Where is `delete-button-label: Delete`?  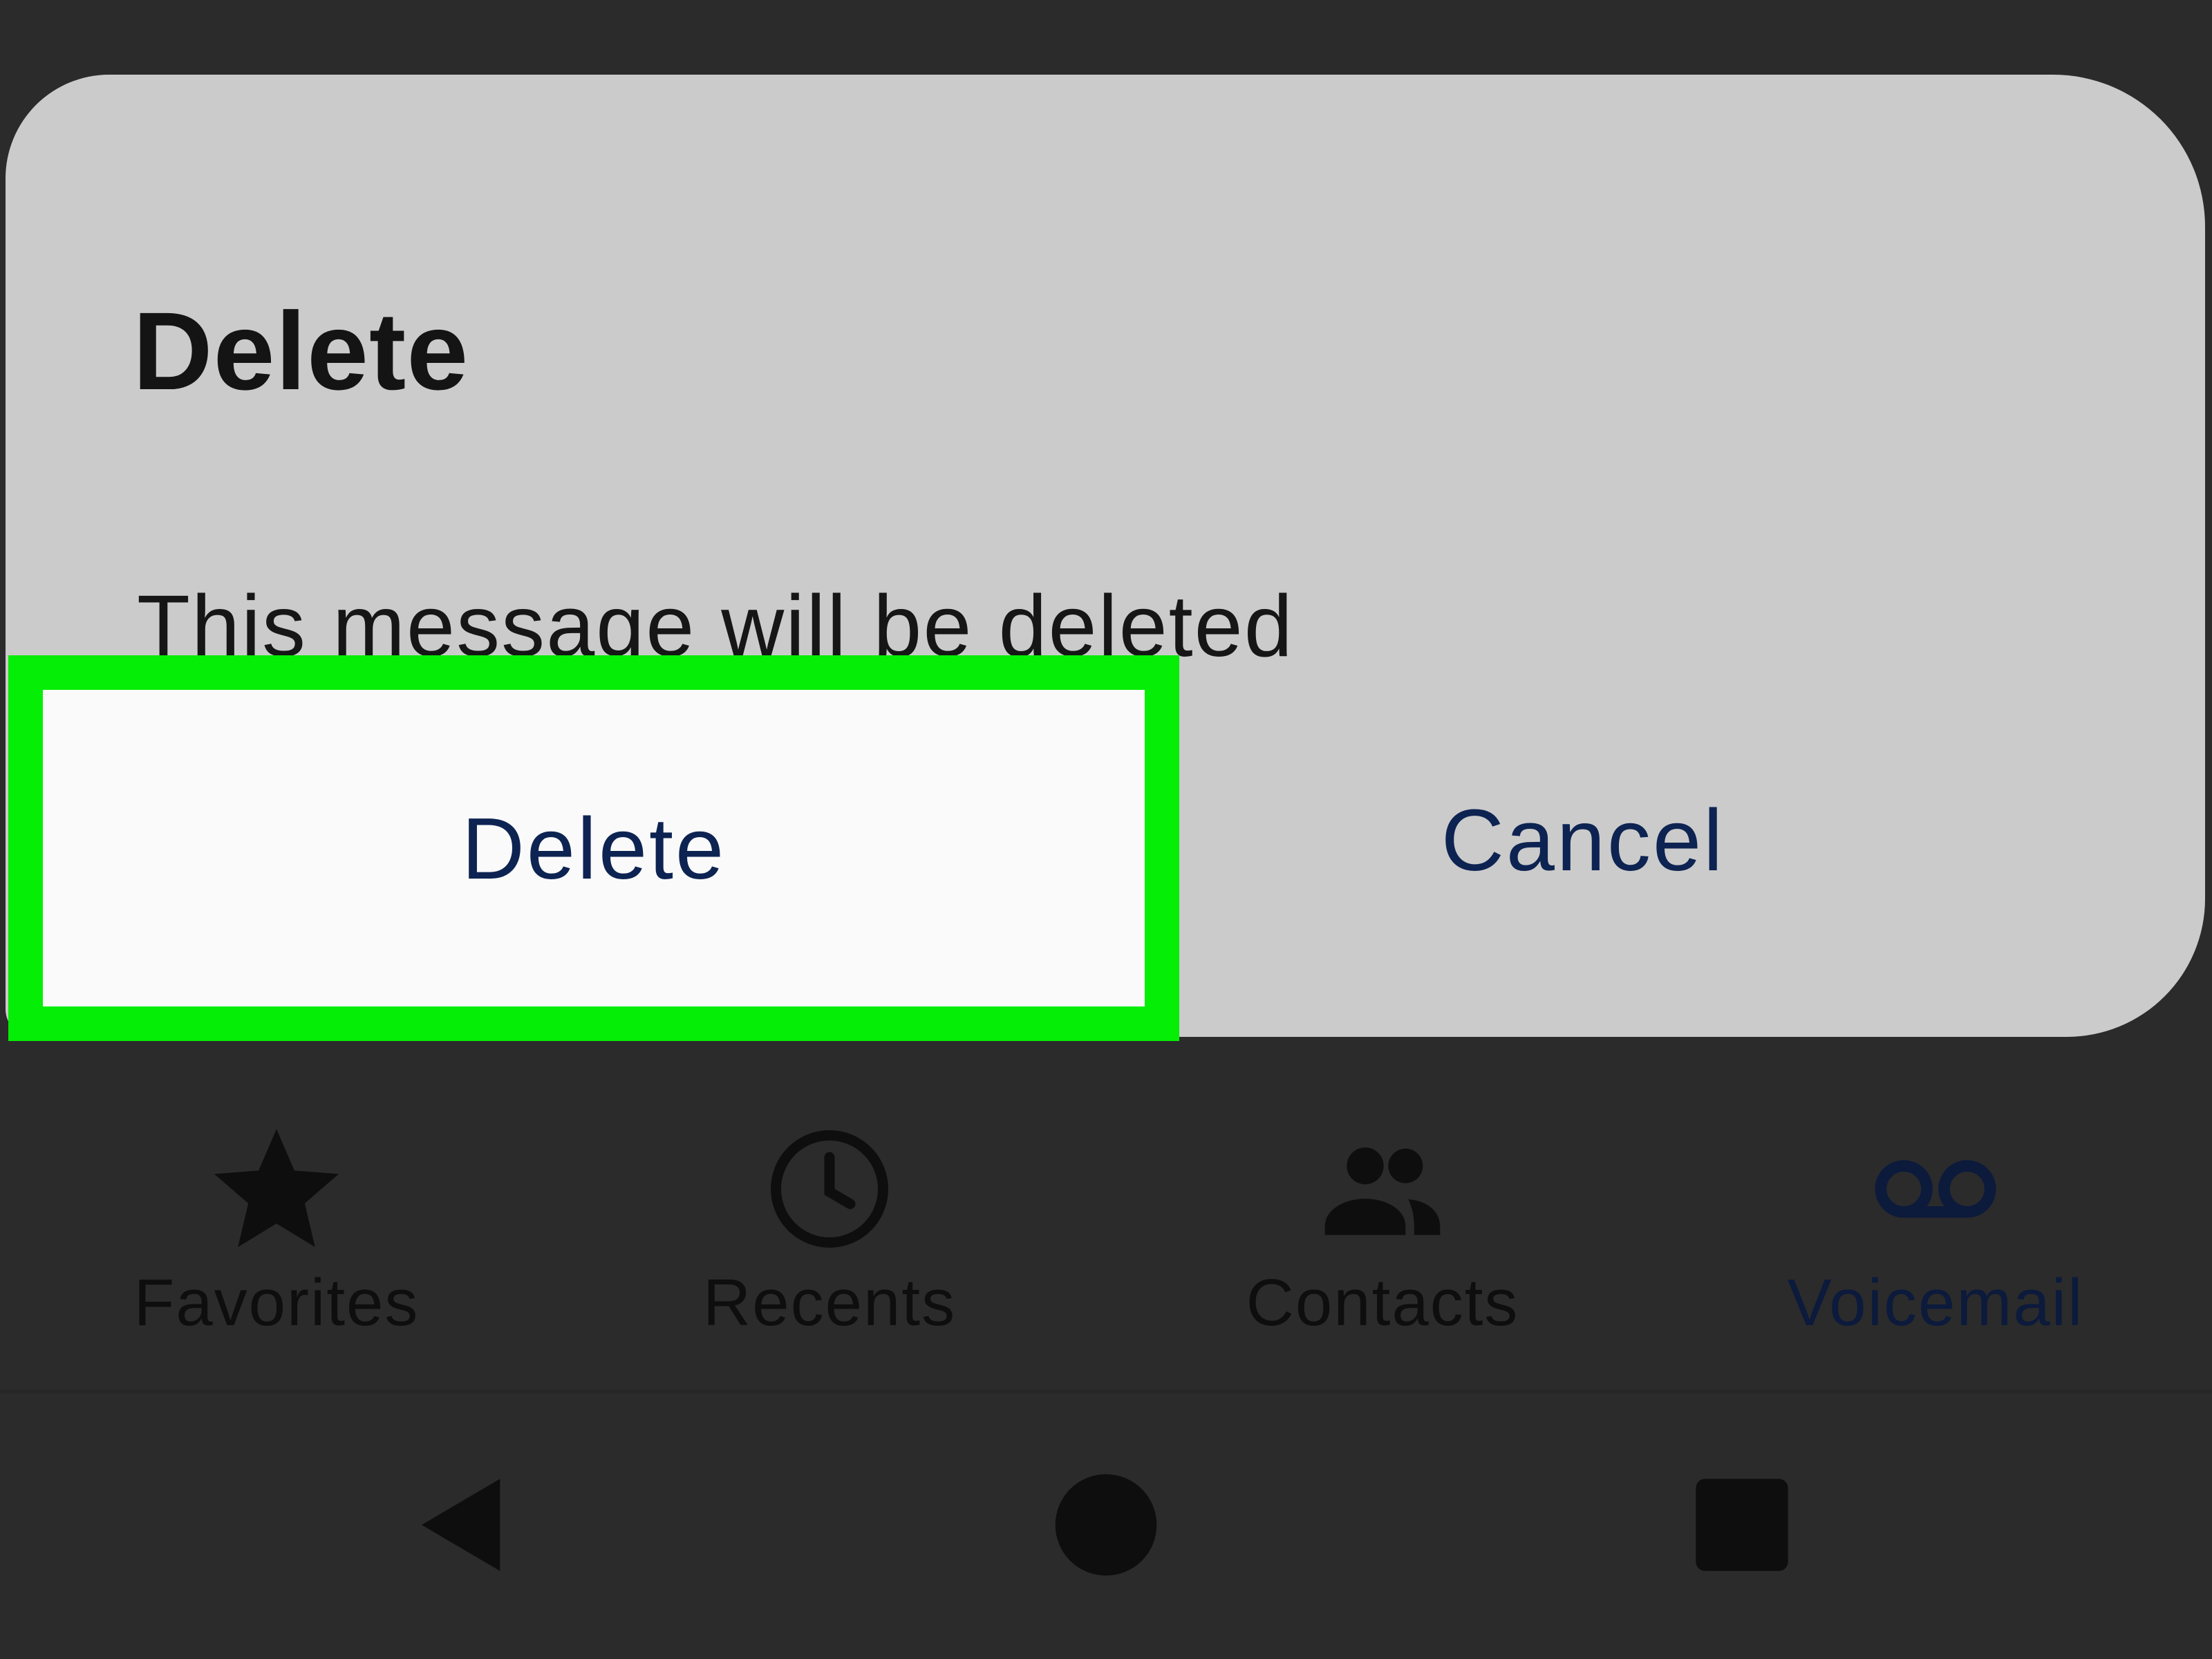 delete-button-label: Delete is located at coordinates (594, 848).